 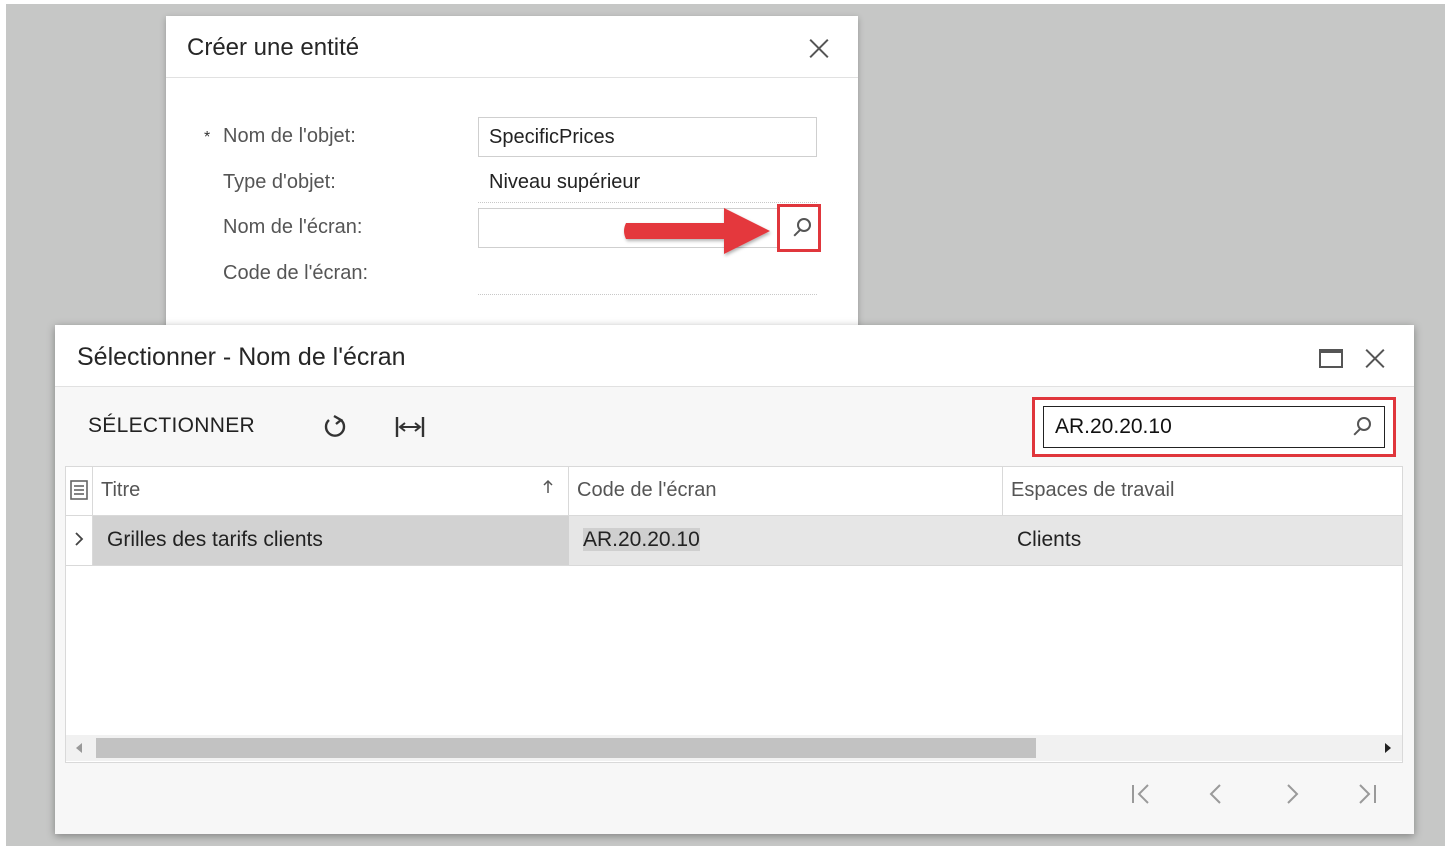 What do you see at coordinates (734, 356) in the screenshot?
I see `select-screen-header: Sélectionner - Nom de l'écran` at bounding box center [734, 356].